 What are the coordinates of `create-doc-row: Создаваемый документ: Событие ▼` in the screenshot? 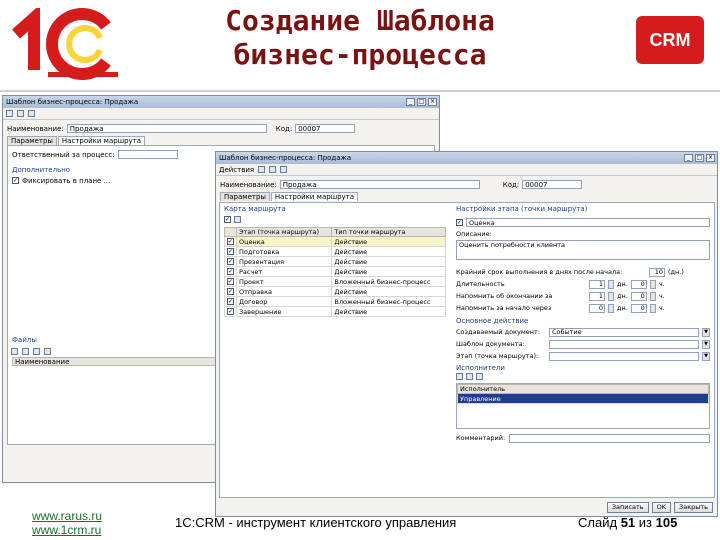 It's located at (583, 332).